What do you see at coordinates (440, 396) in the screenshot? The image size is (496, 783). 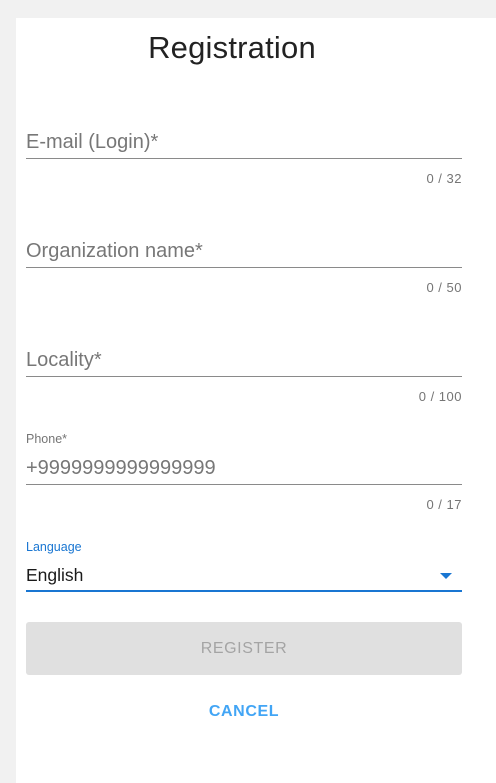 I see `locality-char-counter: 0 / 100` at bounding box center [440, 396].